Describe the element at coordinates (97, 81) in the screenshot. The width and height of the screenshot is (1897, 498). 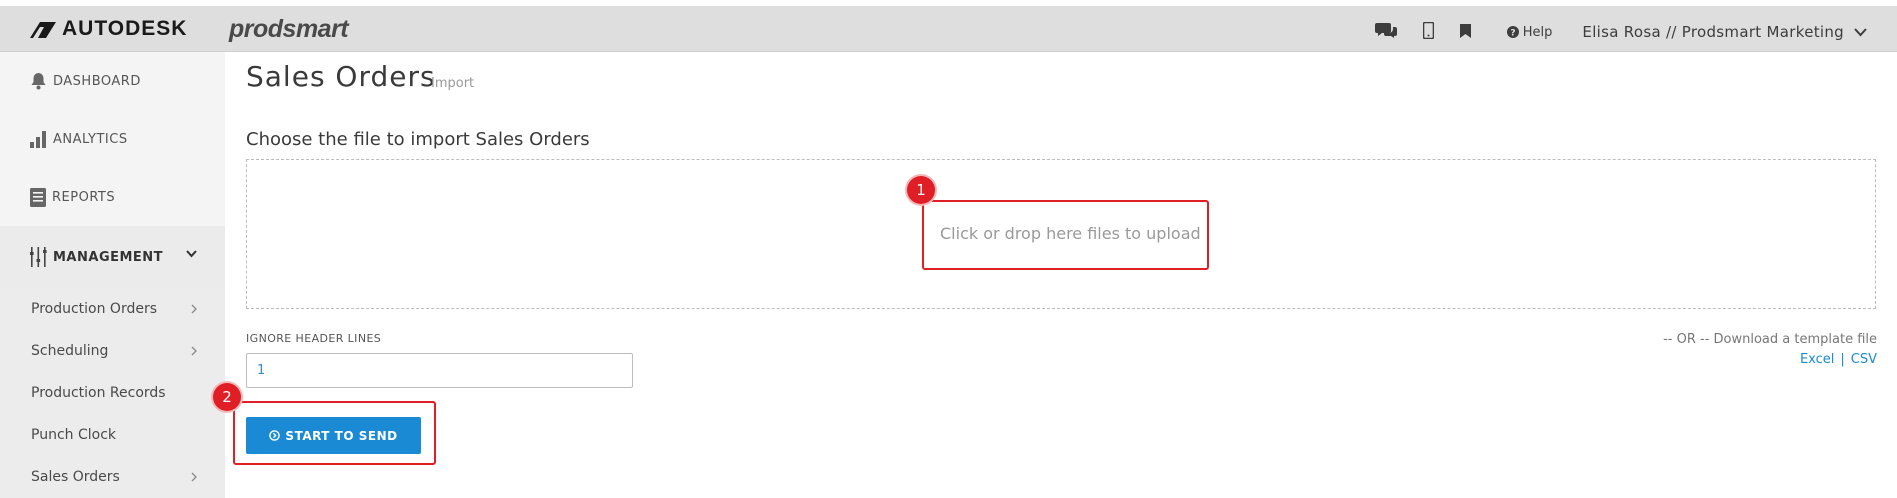
I see `sidebar-item-label: DASHBOARD` at that location.